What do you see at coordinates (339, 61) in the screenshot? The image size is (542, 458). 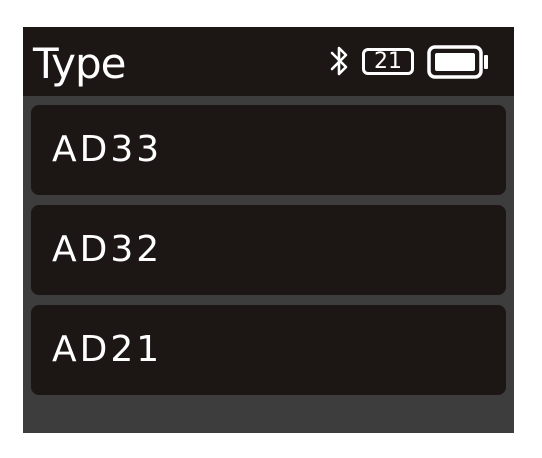 I see `bluetooth-icon` at bounding box center [339, 61].